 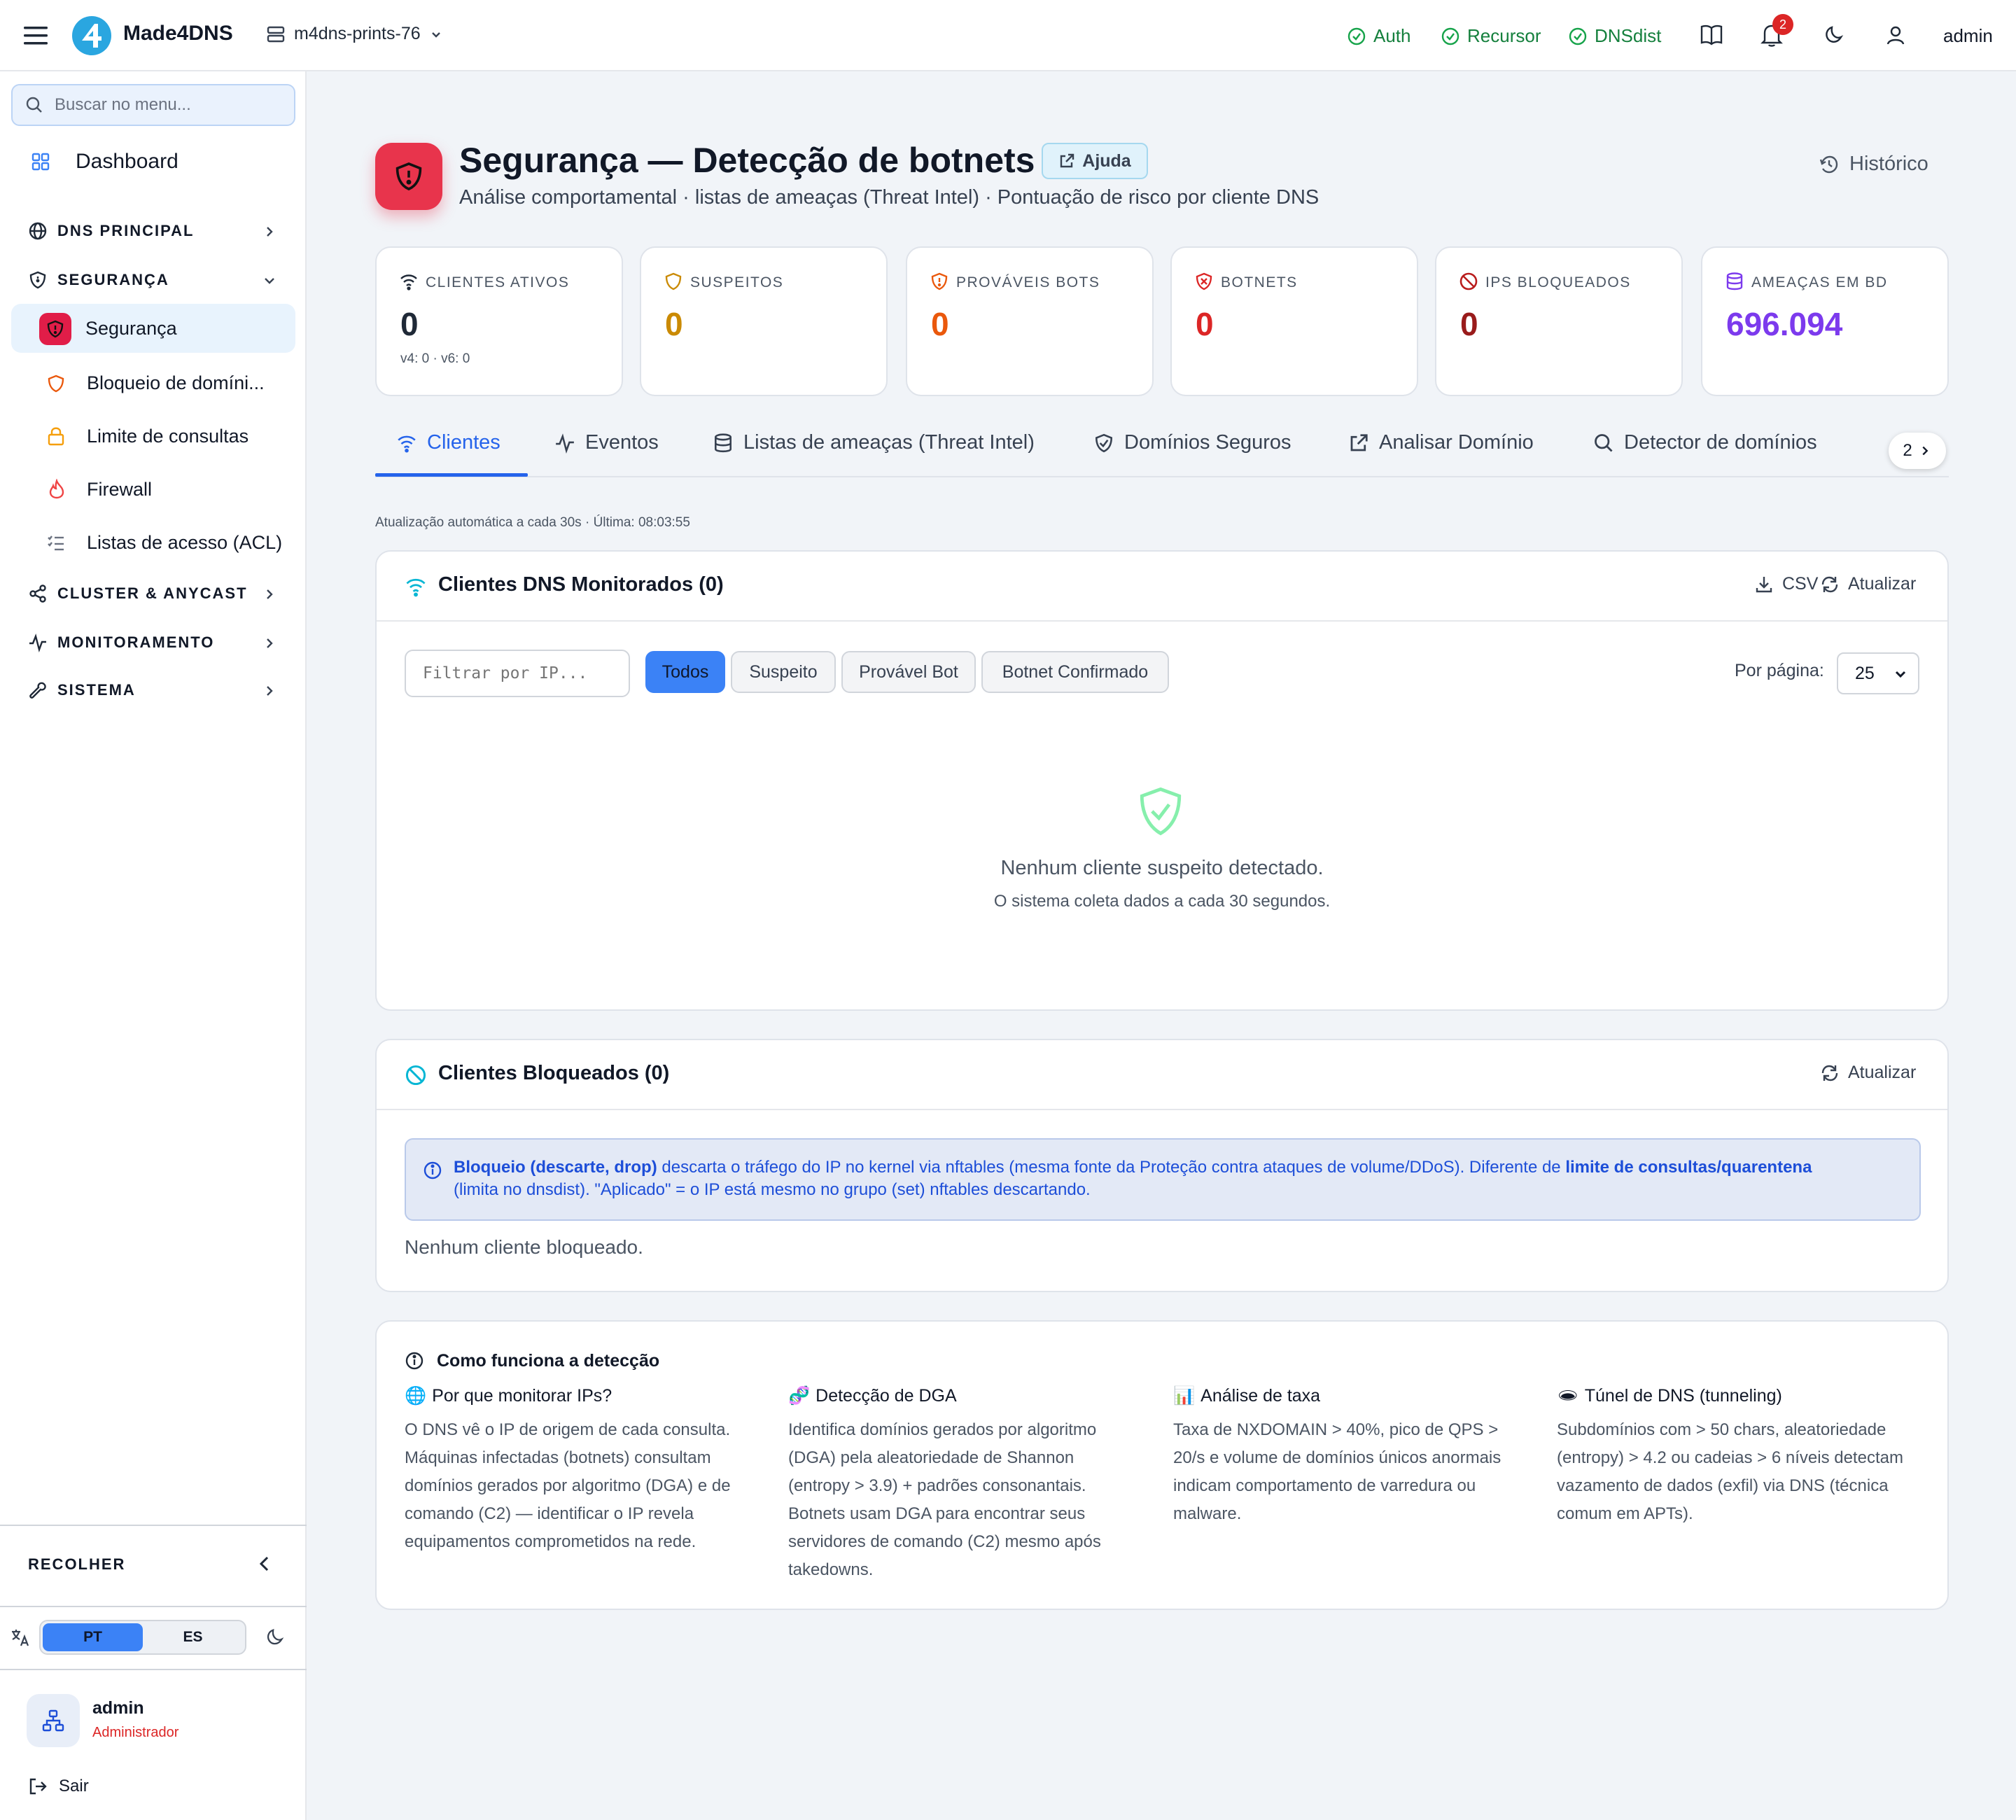 What do you see at coordinates (685, 672) in the screenshot?
I see `filter-todos-button: Todos` at bounding box center [685, 672].